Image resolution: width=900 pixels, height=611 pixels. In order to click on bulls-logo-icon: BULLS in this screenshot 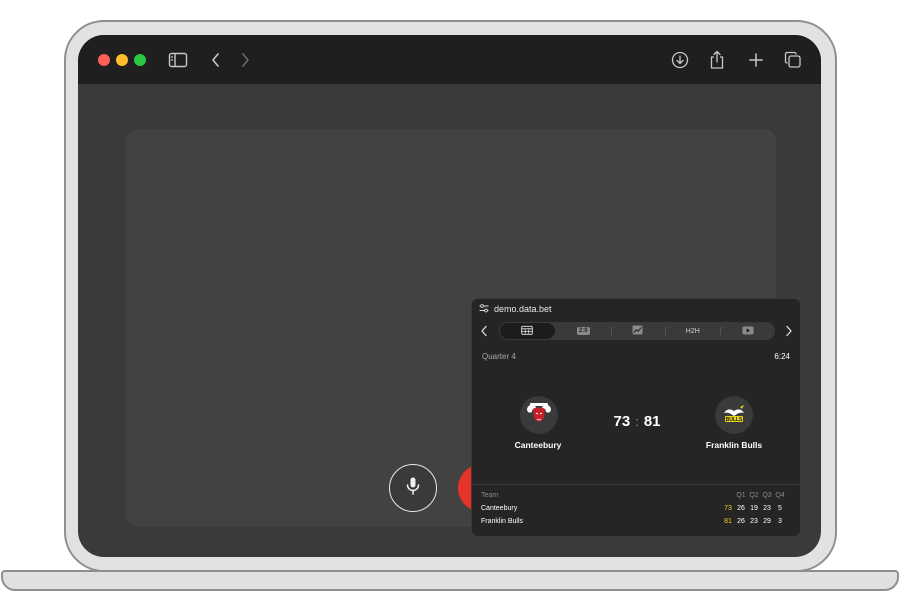, I will do `click(734, 414)`.